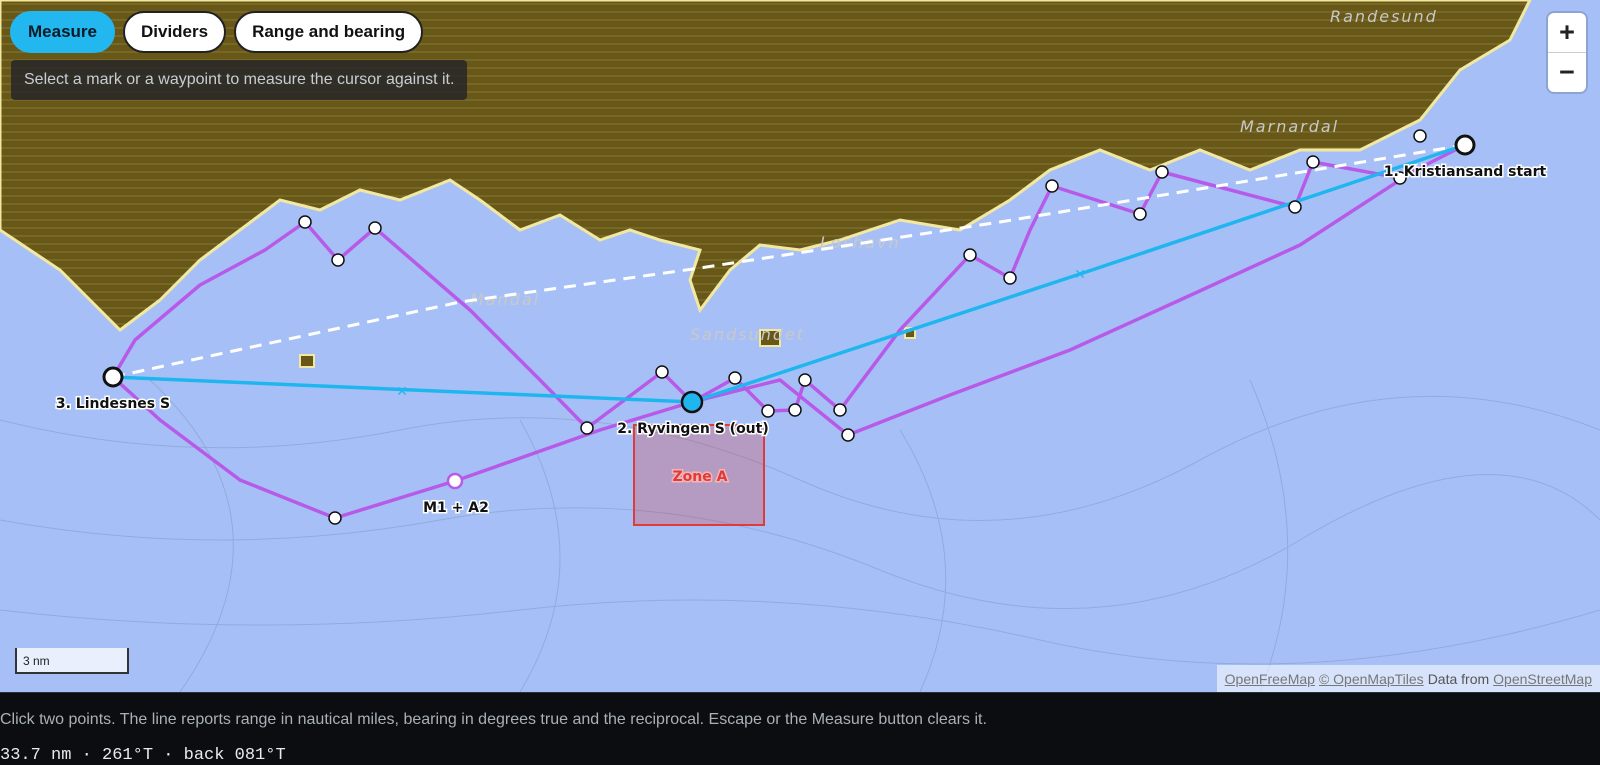  I want to click on scale-bar: 3 nm, so click(72, 661).